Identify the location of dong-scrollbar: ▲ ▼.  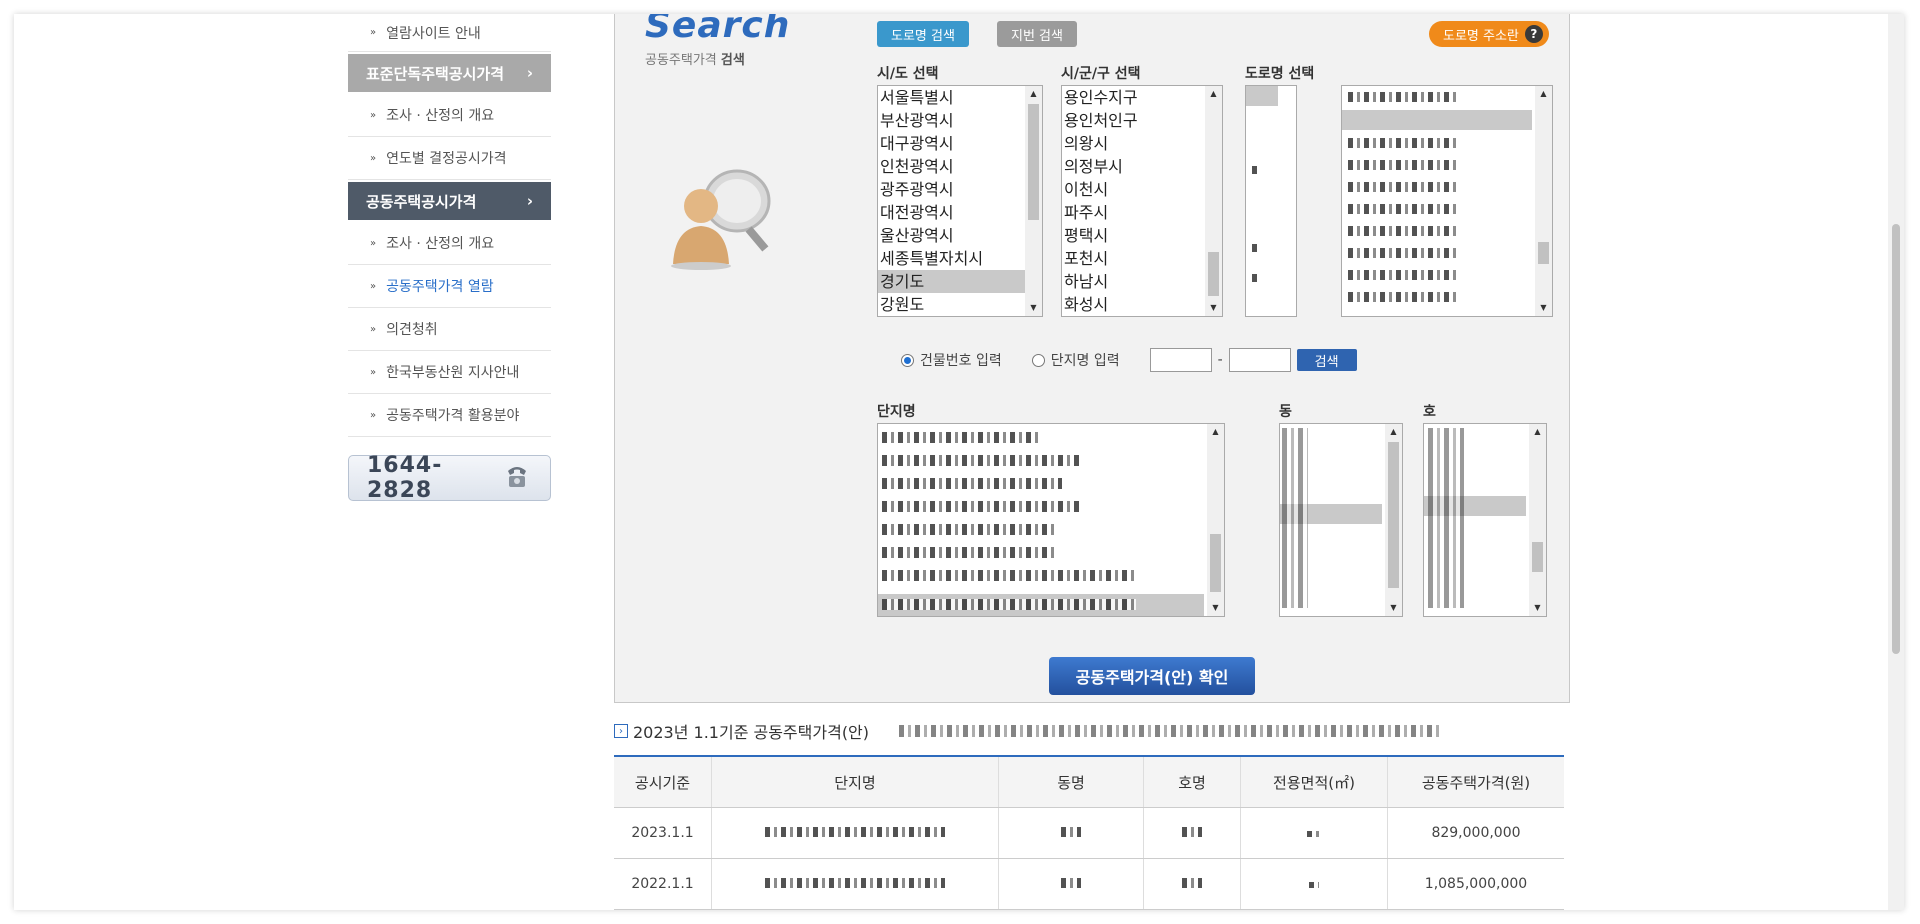
(1393, 520).